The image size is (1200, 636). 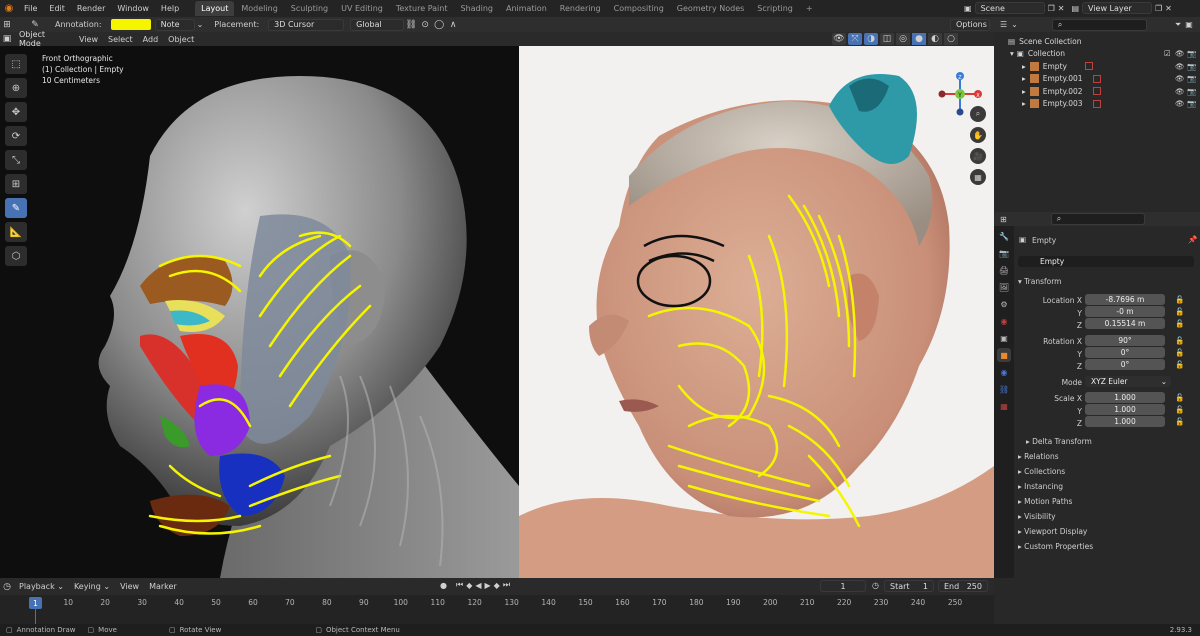 I want to click on instancing-section: ▸ Instancing, so click(x=1040, y=486).